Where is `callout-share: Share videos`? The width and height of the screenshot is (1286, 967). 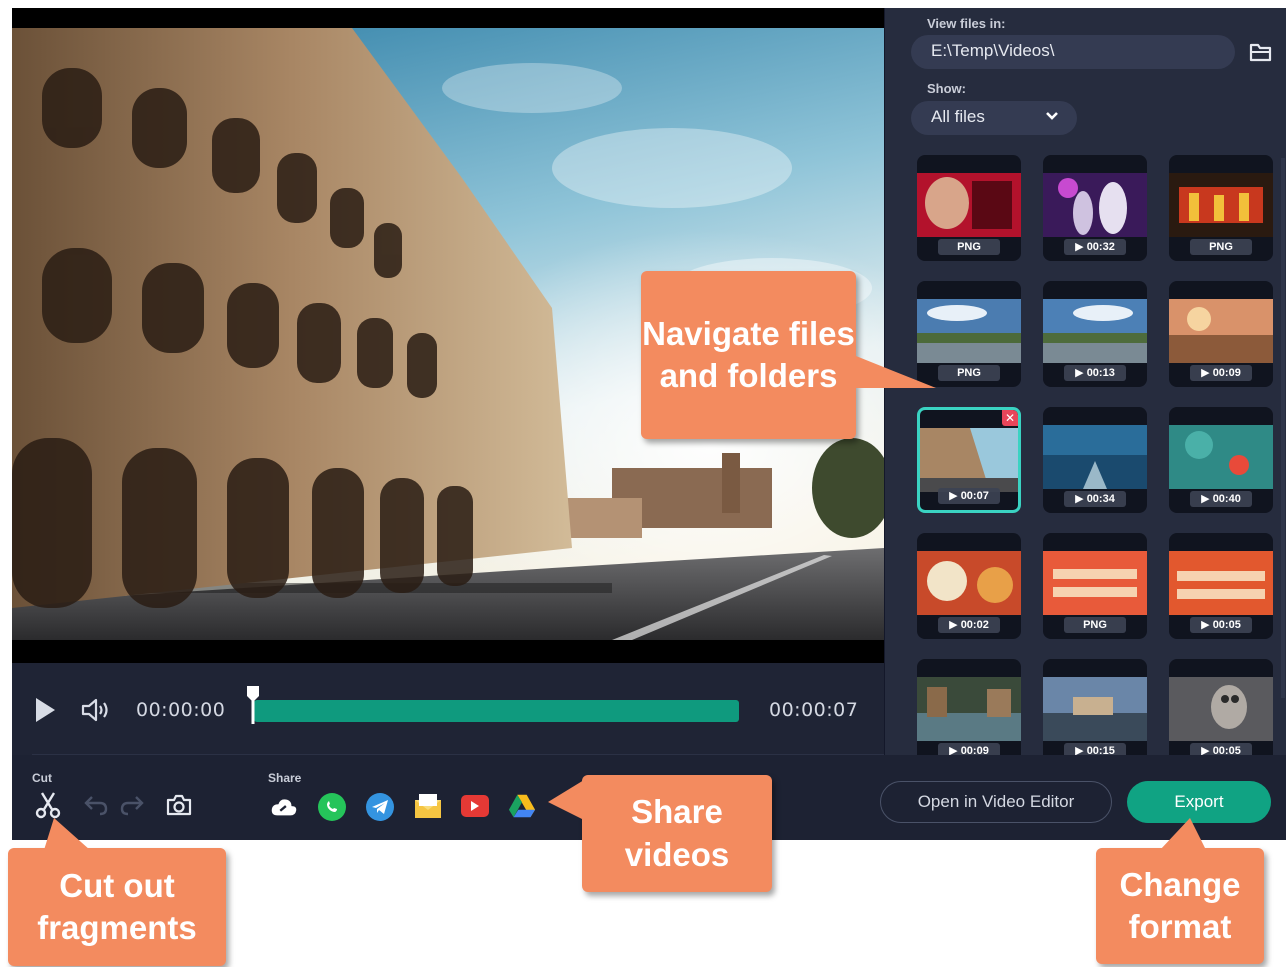 callout-share: Share videos is located at coordinates (677, 833).